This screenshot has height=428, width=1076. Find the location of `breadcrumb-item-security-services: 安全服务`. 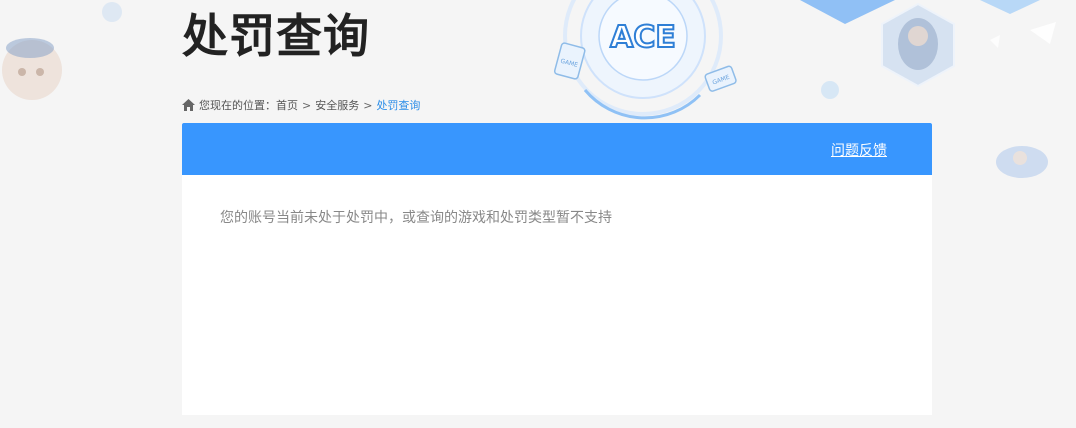

breadcrumb-item-security-services: 安全服务 is located at coordinates (337, 105).